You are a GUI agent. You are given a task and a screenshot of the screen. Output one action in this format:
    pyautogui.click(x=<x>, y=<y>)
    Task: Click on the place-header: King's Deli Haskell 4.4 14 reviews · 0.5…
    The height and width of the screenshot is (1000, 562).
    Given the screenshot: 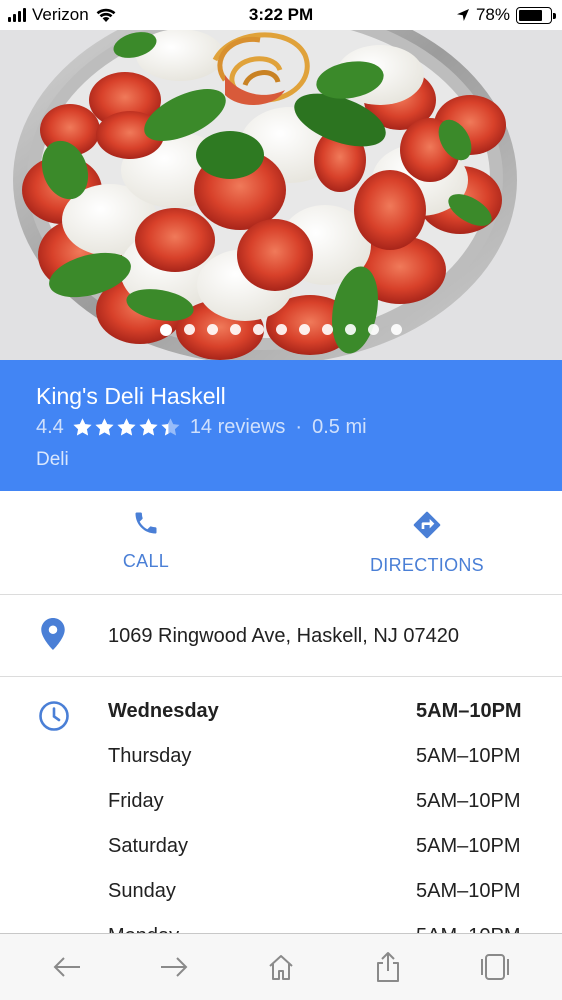 What is the action you would take?
    pyautogui.click(x=281, y=425)
    